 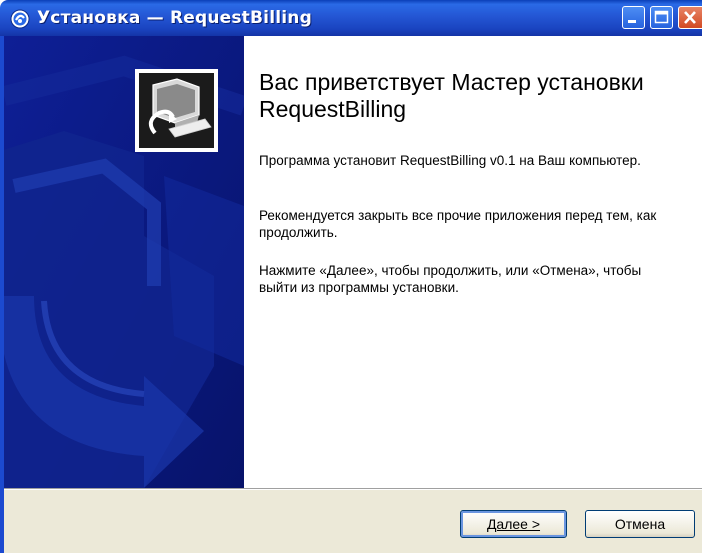 I want to click on next-button: Далее >, so click(x=513, y=524).